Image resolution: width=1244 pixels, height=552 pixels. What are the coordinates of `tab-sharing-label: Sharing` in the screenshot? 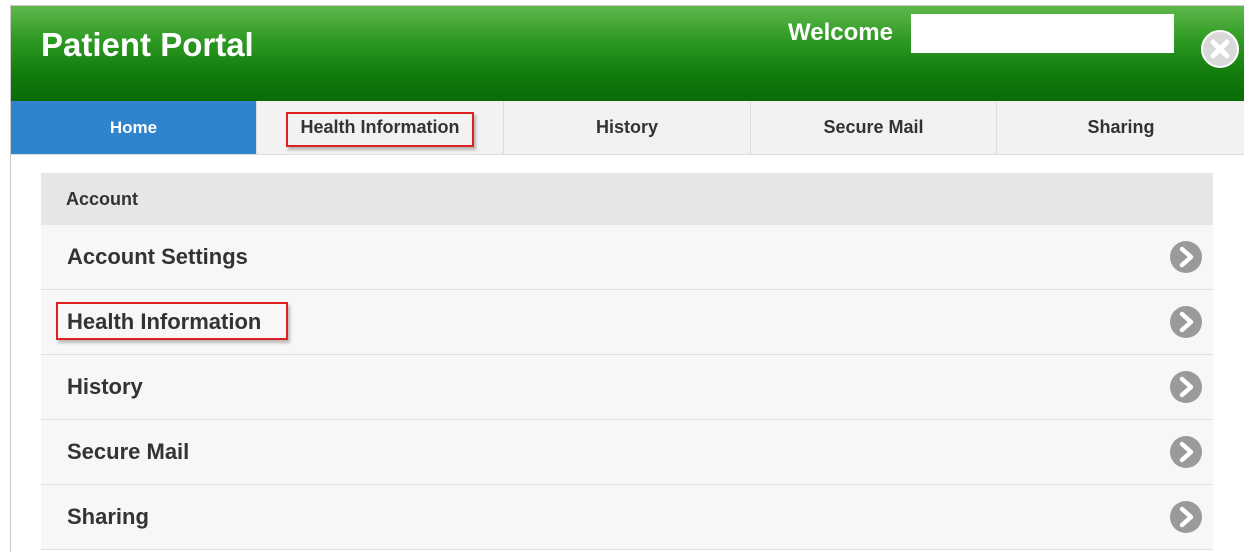 It's located at (1121, 127).